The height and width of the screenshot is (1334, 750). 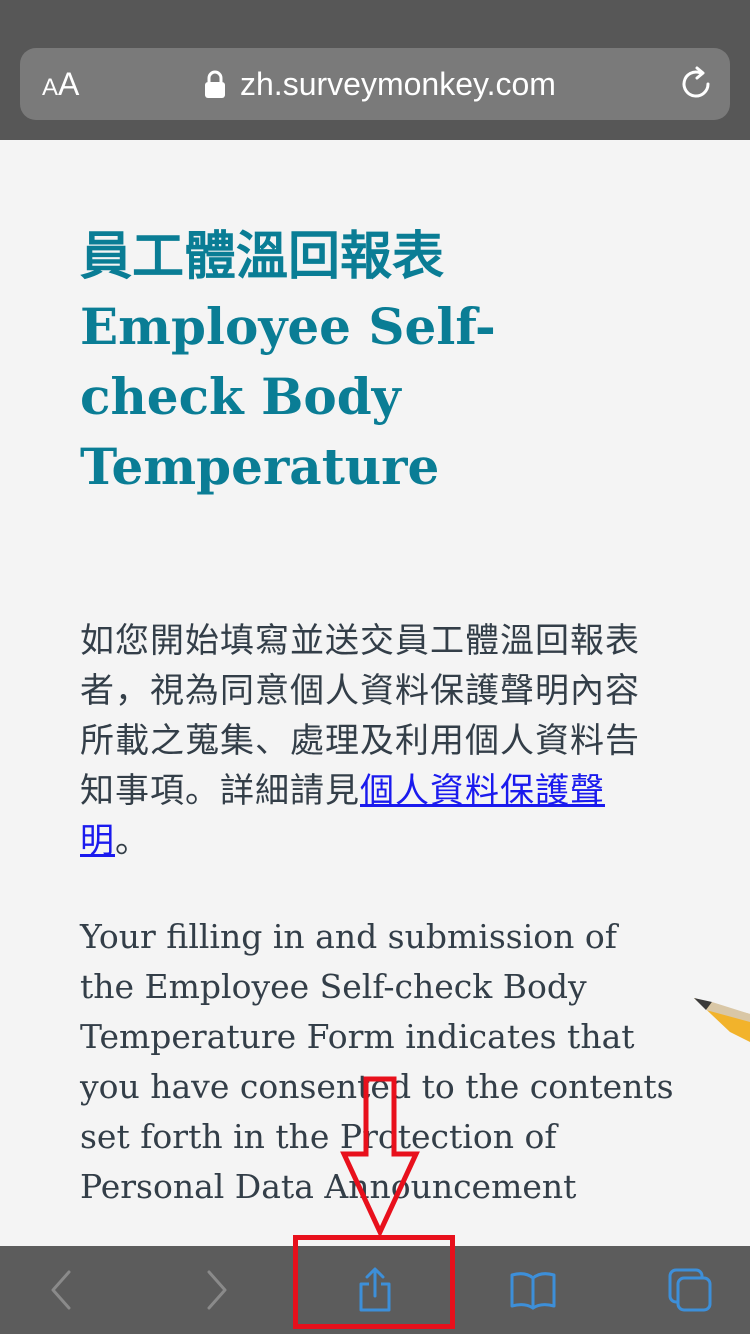 I want to click on lock-icon, so click(x=215, y=84).